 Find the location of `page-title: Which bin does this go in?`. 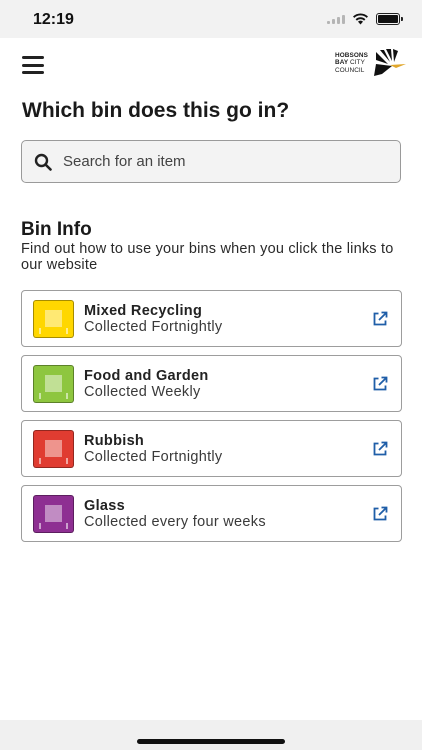

page-title: Which bin does this go in? is located at coordinates (156, 110).